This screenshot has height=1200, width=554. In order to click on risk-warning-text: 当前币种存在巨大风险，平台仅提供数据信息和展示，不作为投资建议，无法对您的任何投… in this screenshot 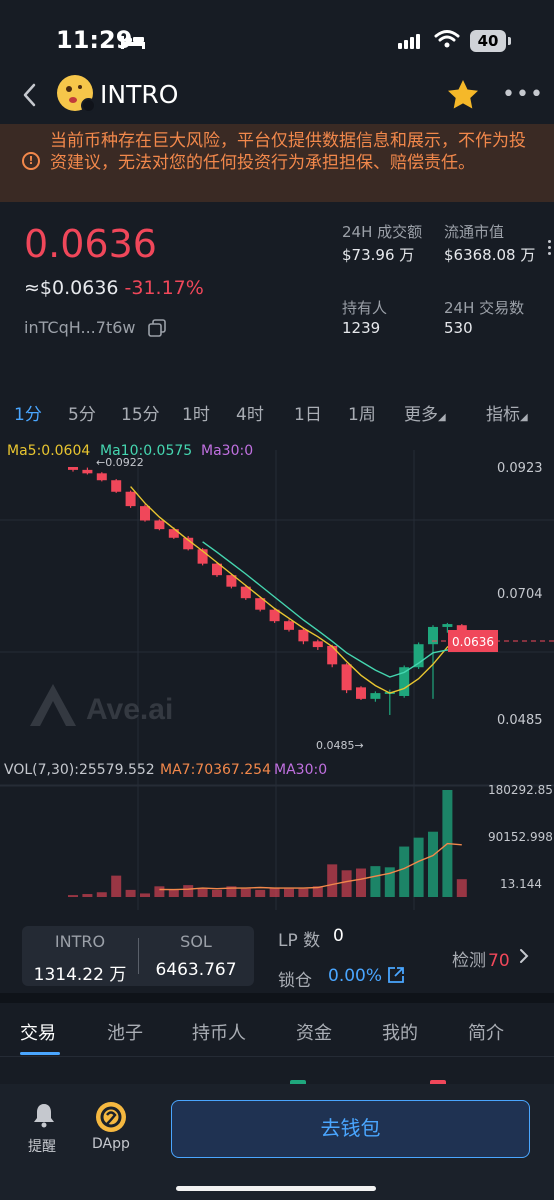, I will do `click(288, 152)`.